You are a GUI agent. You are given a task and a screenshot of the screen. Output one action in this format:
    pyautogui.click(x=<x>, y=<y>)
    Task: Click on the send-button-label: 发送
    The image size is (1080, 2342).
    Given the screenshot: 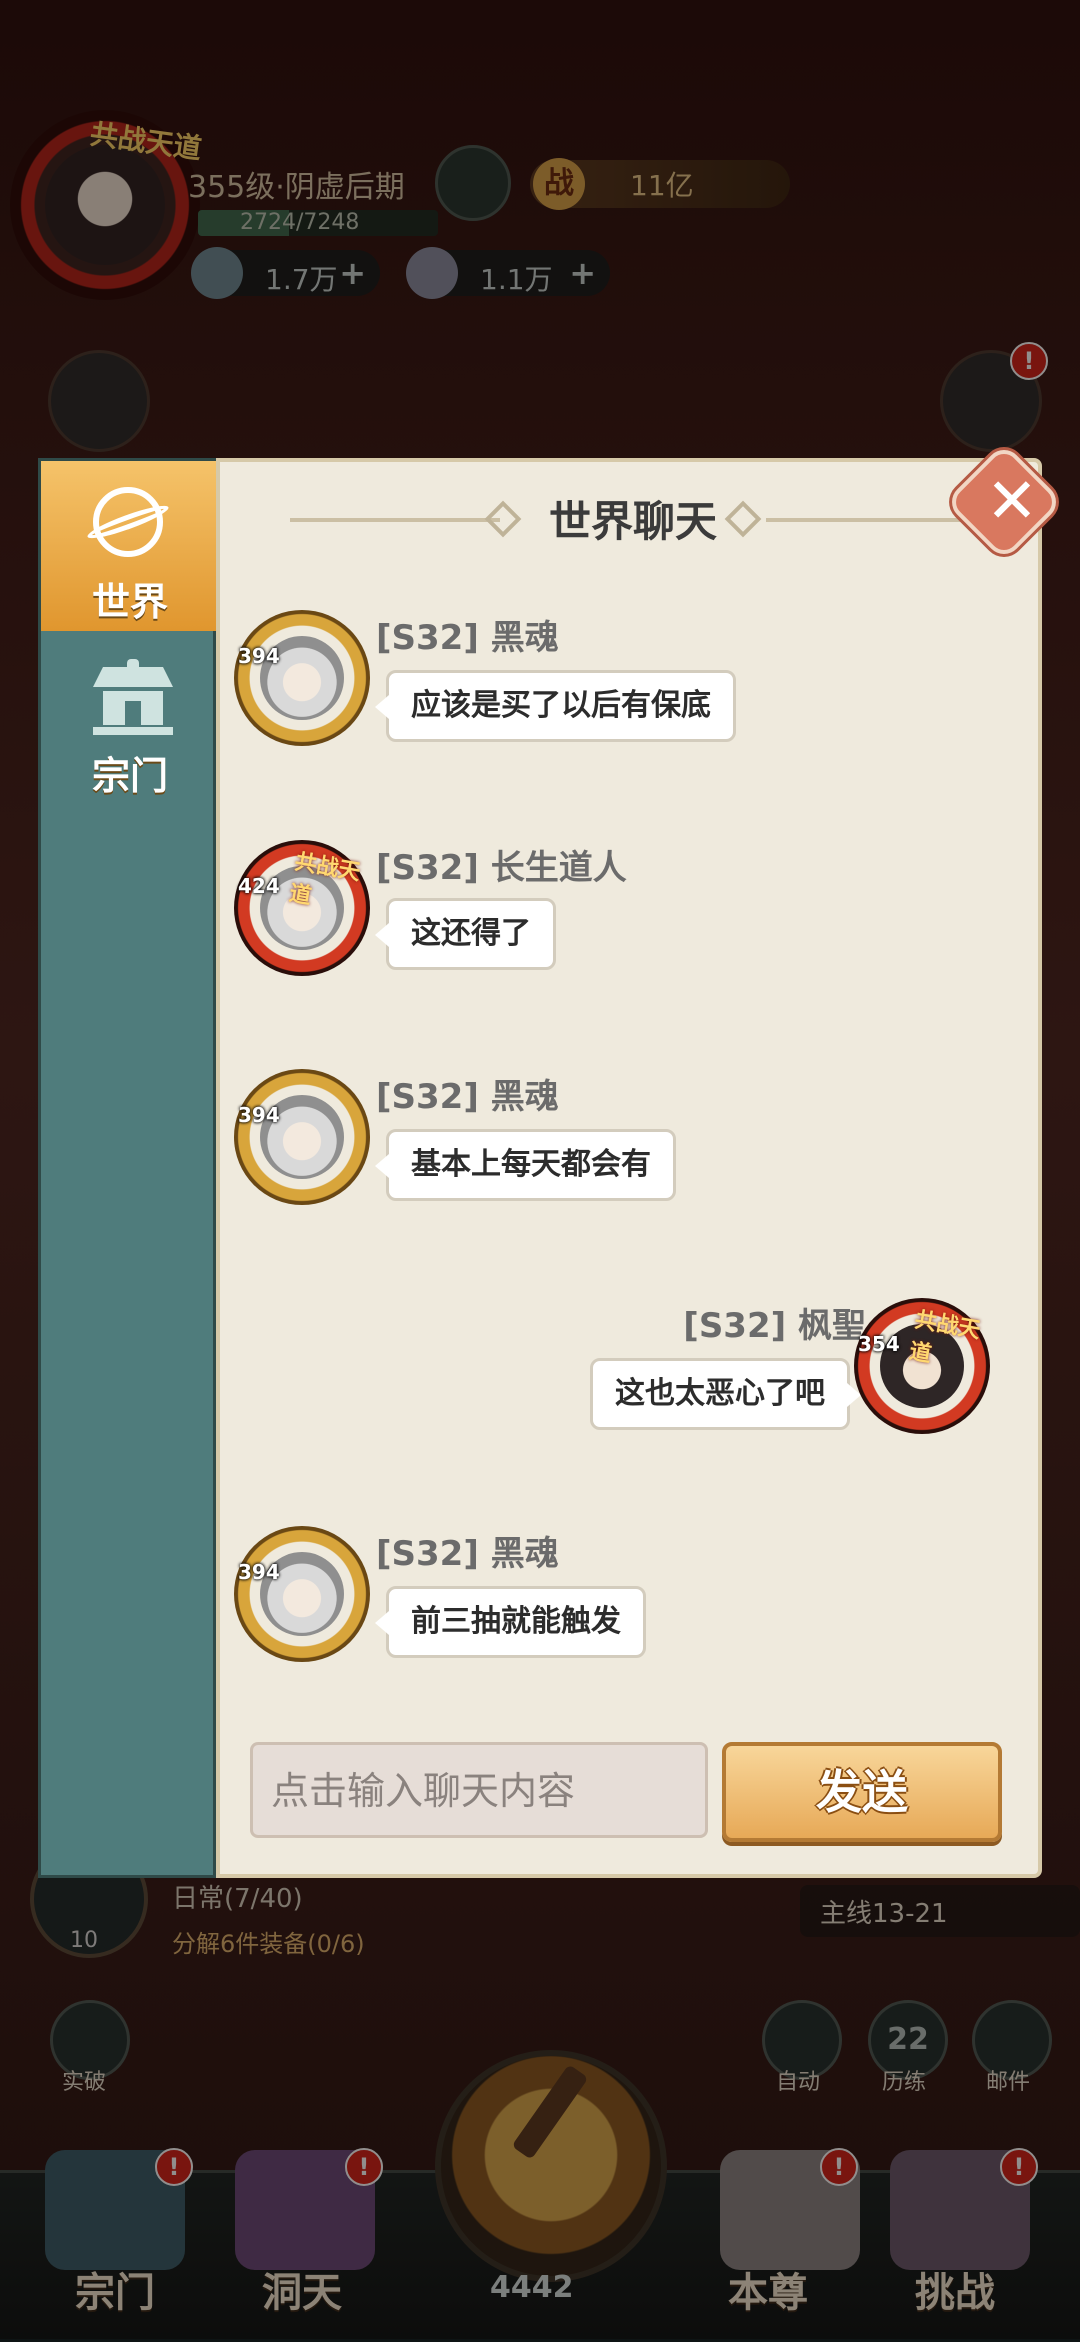 What is the action you would take?
    pyautogui.click(x=862, y=1792)
    